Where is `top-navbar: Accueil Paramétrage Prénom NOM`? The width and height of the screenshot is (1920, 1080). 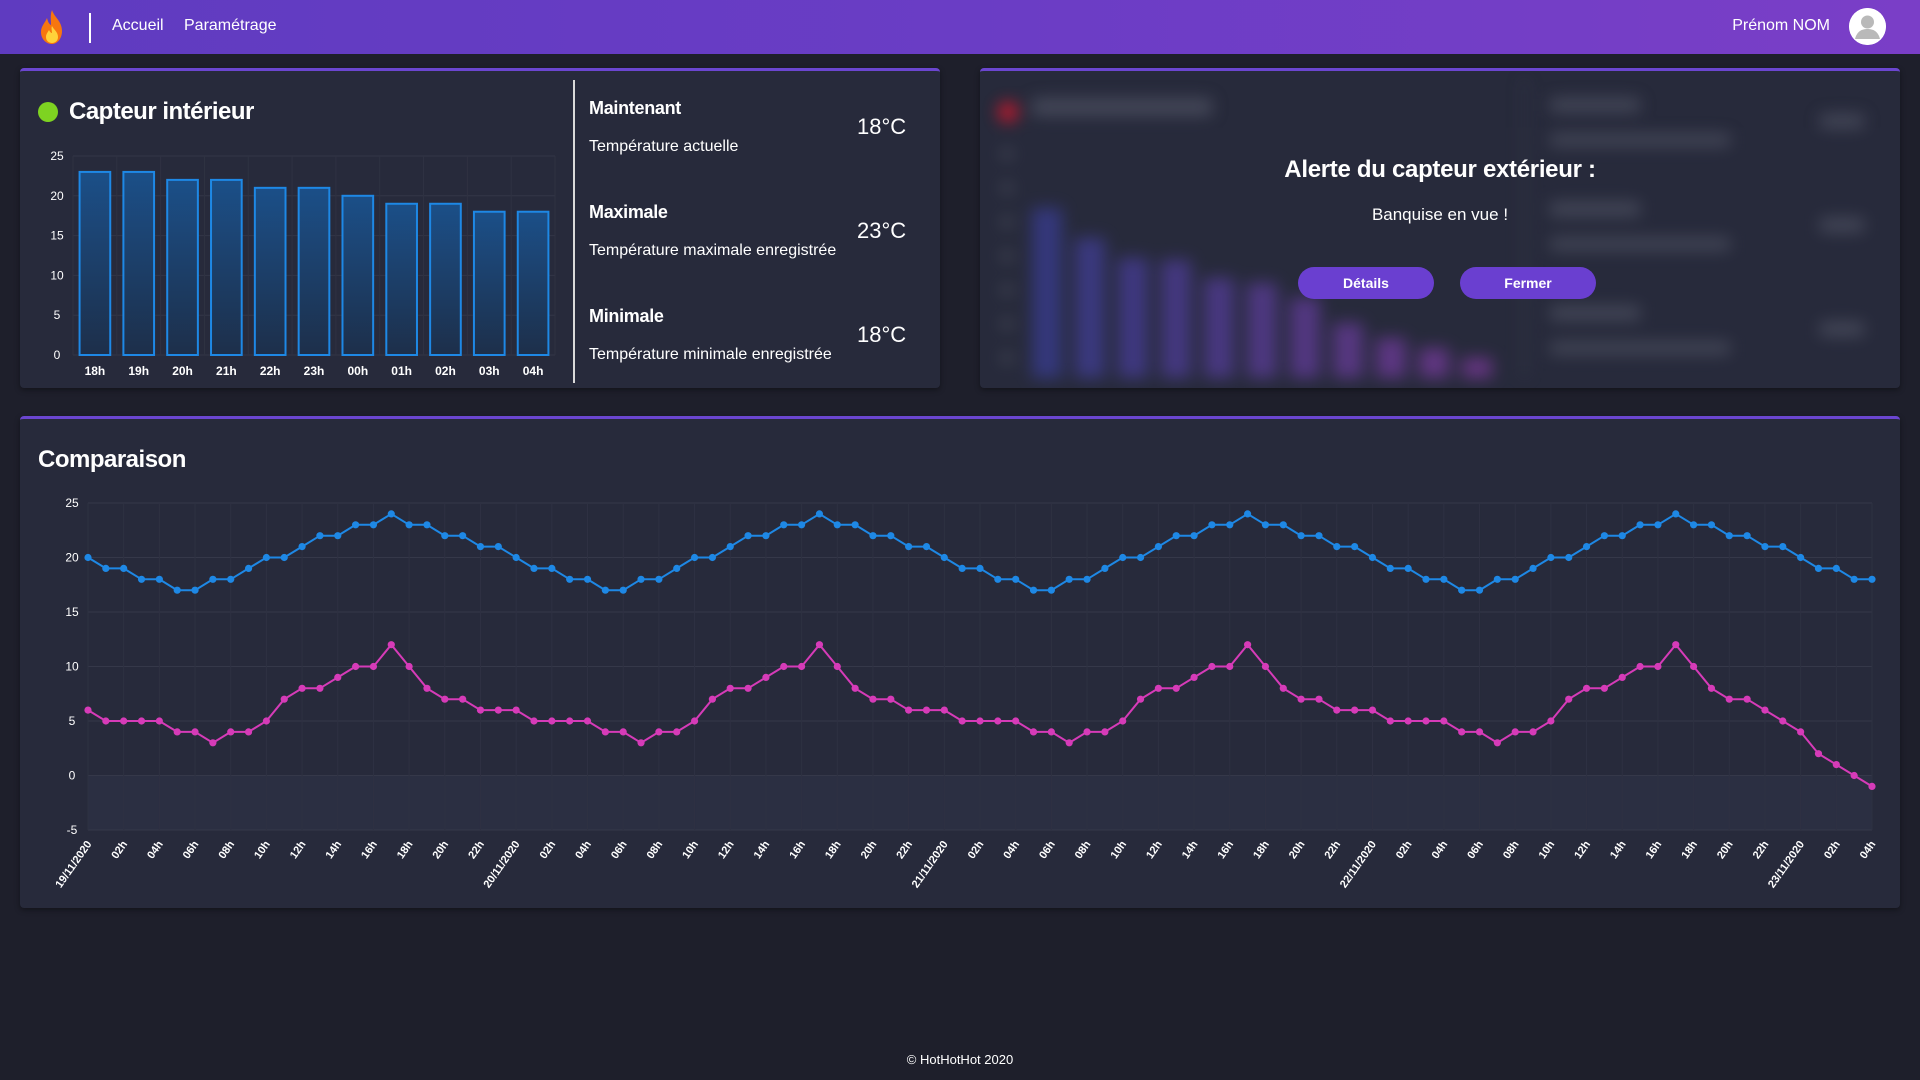
top-navbar: Accueil Paramétrage Prénom NOM is located at coordinates (960, 27).